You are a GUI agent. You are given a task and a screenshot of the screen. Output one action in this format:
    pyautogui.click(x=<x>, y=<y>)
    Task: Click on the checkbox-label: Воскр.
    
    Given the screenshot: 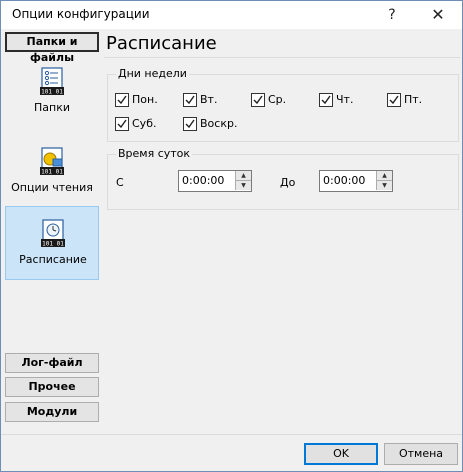 What is the action you would take?
    pyautogui.click(x=219, y=123)
    